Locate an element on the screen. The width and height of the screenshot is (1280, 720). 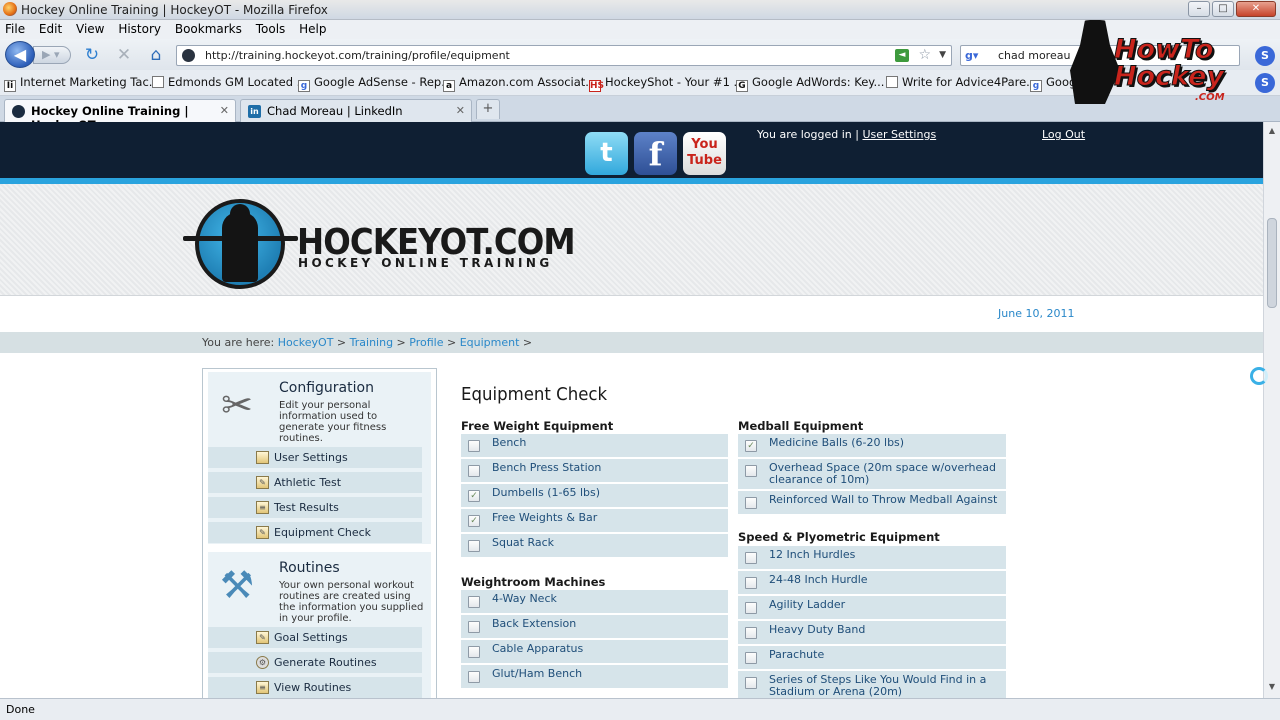
scroll-down-icon: ▼ is located at coordinates (1272, 688).